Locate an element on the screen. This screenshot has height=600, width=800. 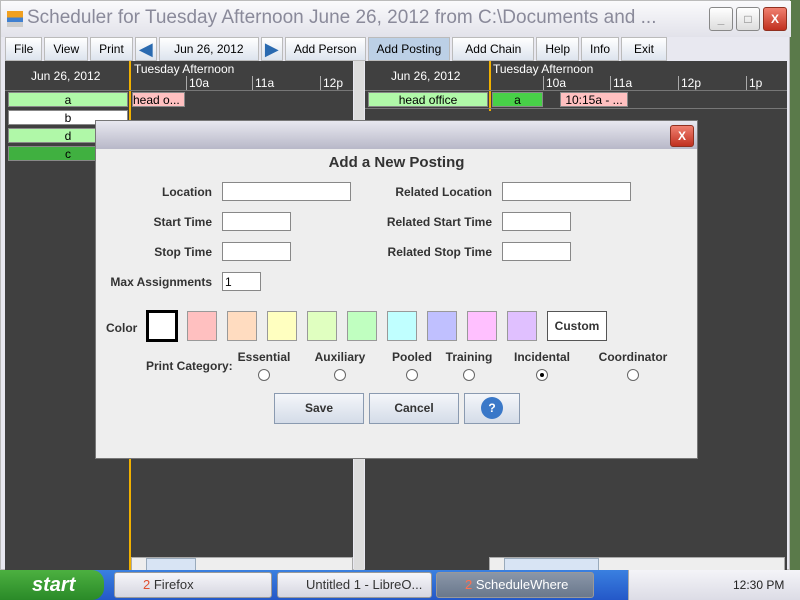
file-menu: File is located at coordinates (24, 49).